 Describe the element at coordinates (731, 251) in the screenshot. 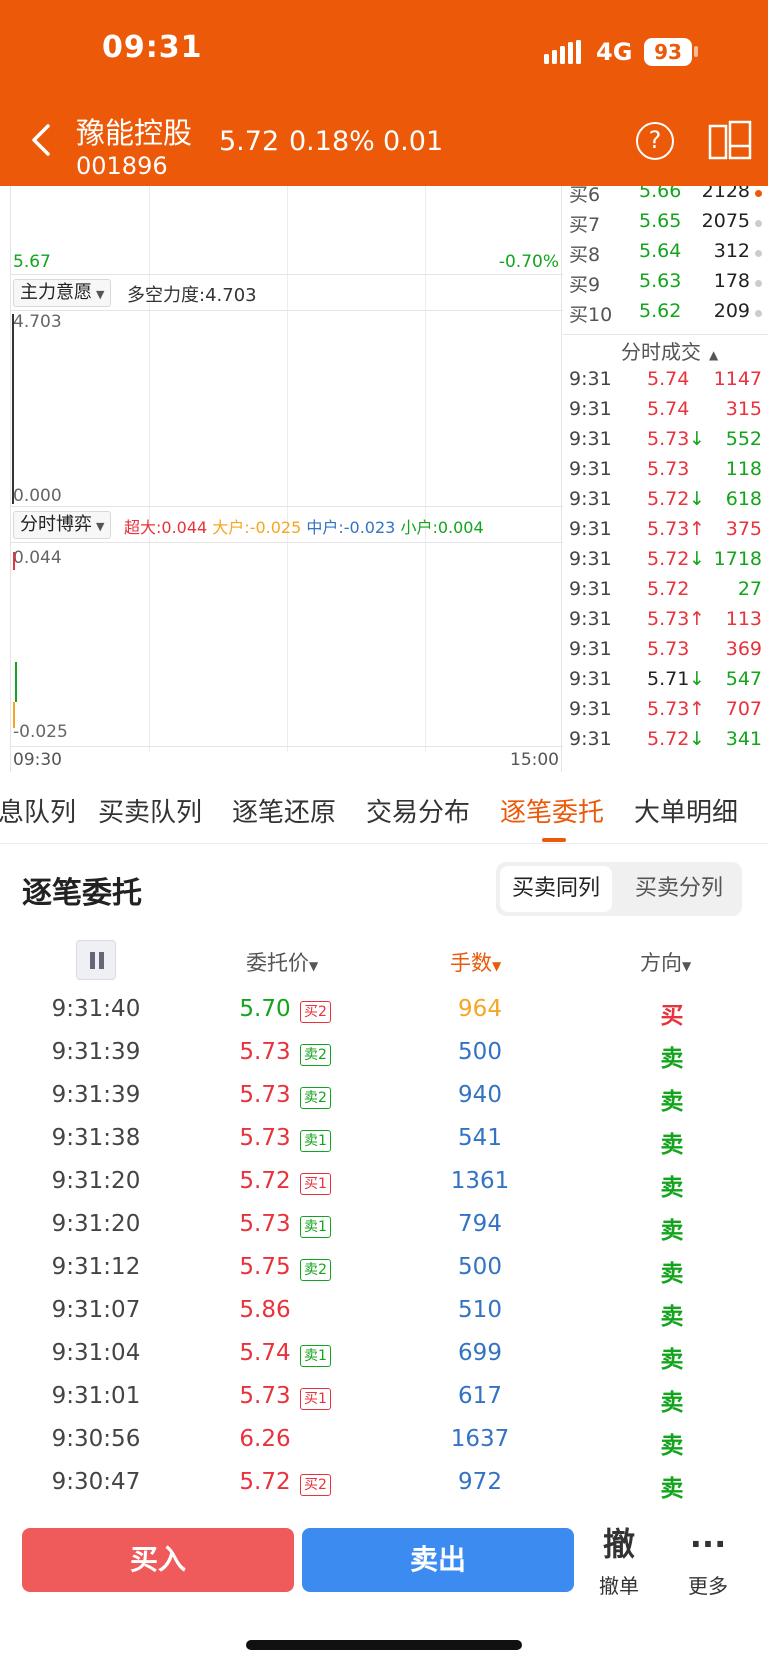

I see `order-book-volume: 312` at that location.